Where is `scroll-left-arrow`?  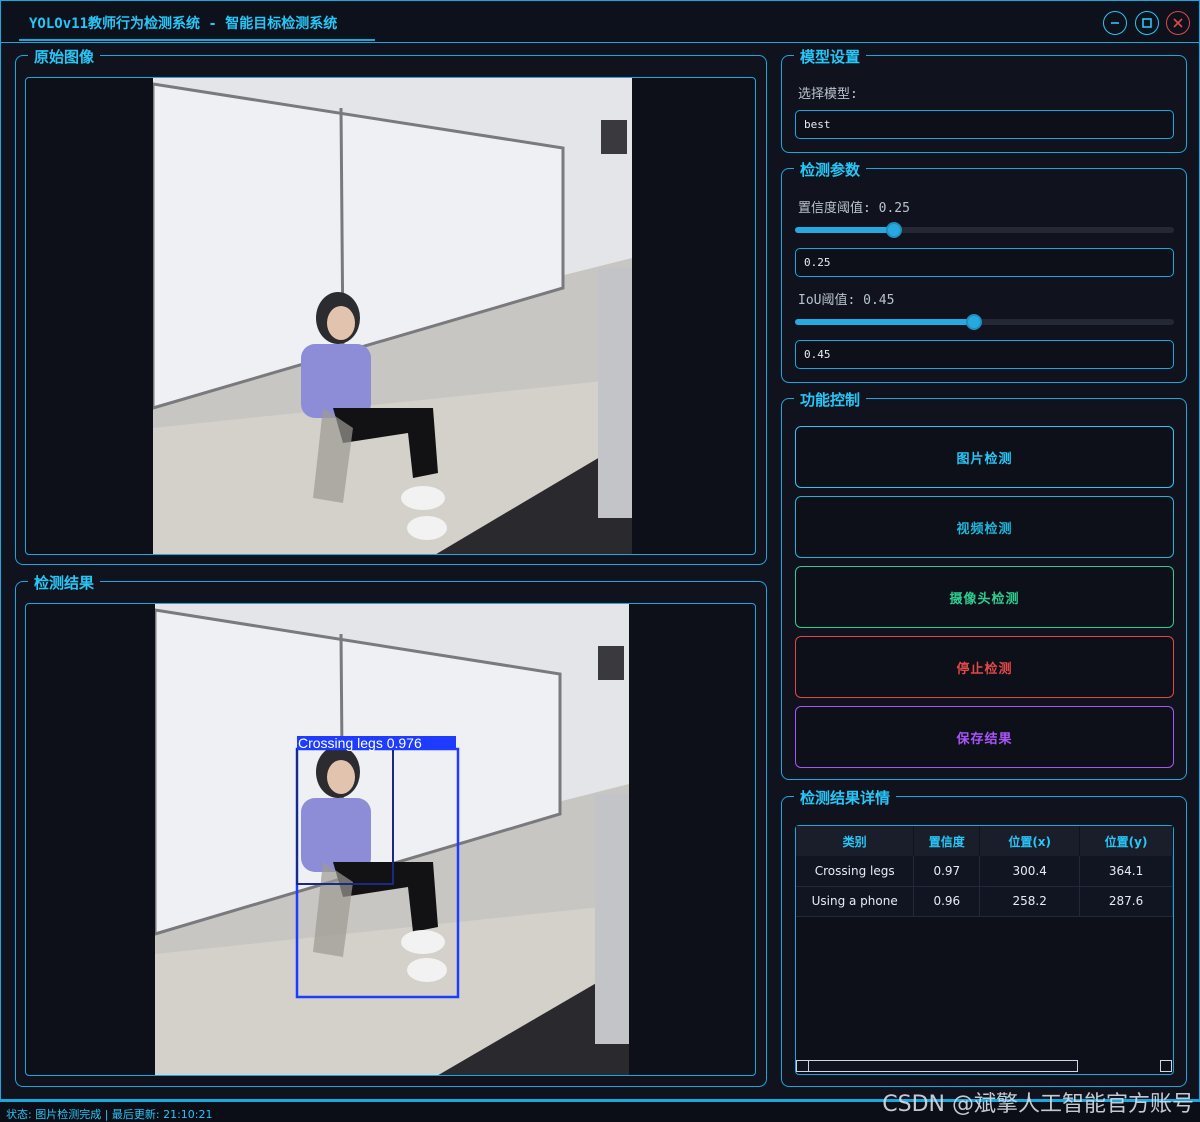 scroll-left-arrow is located at coordinates (803, 1066).